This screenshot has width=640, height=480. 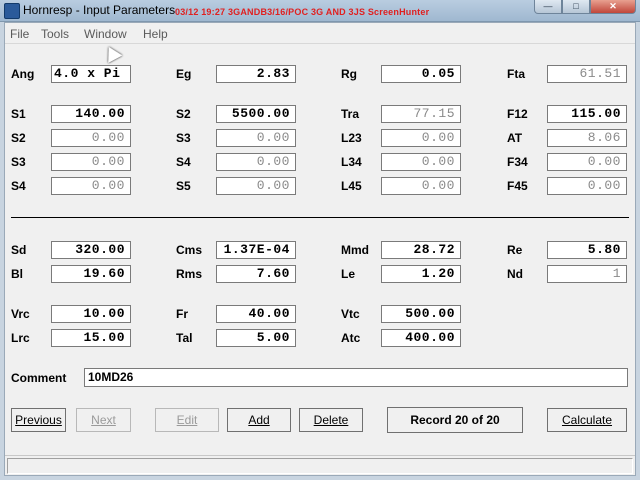 I want to click on label-l45: L45, so click(x=351, y=186).